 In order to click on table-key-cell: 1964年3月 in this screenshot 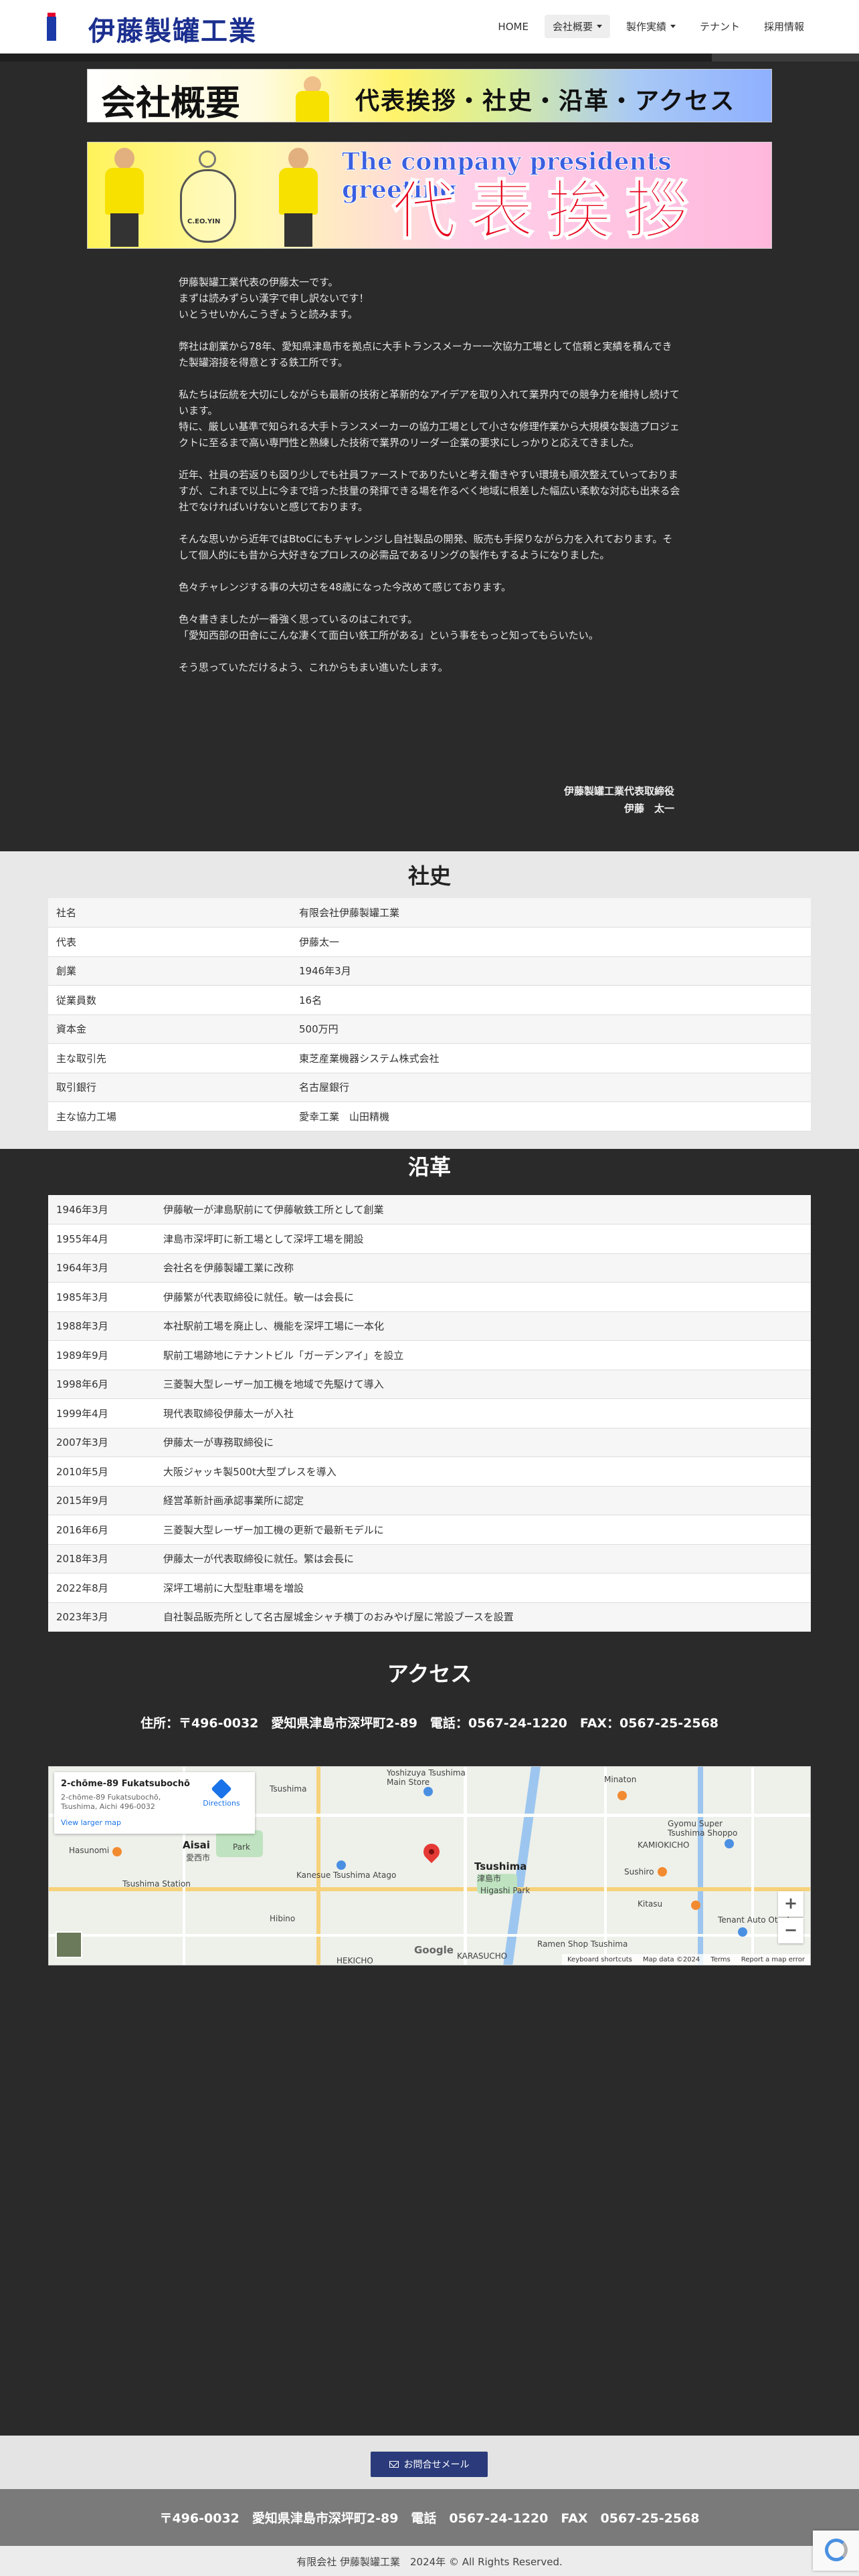, I will do `click(102, 1268)`.